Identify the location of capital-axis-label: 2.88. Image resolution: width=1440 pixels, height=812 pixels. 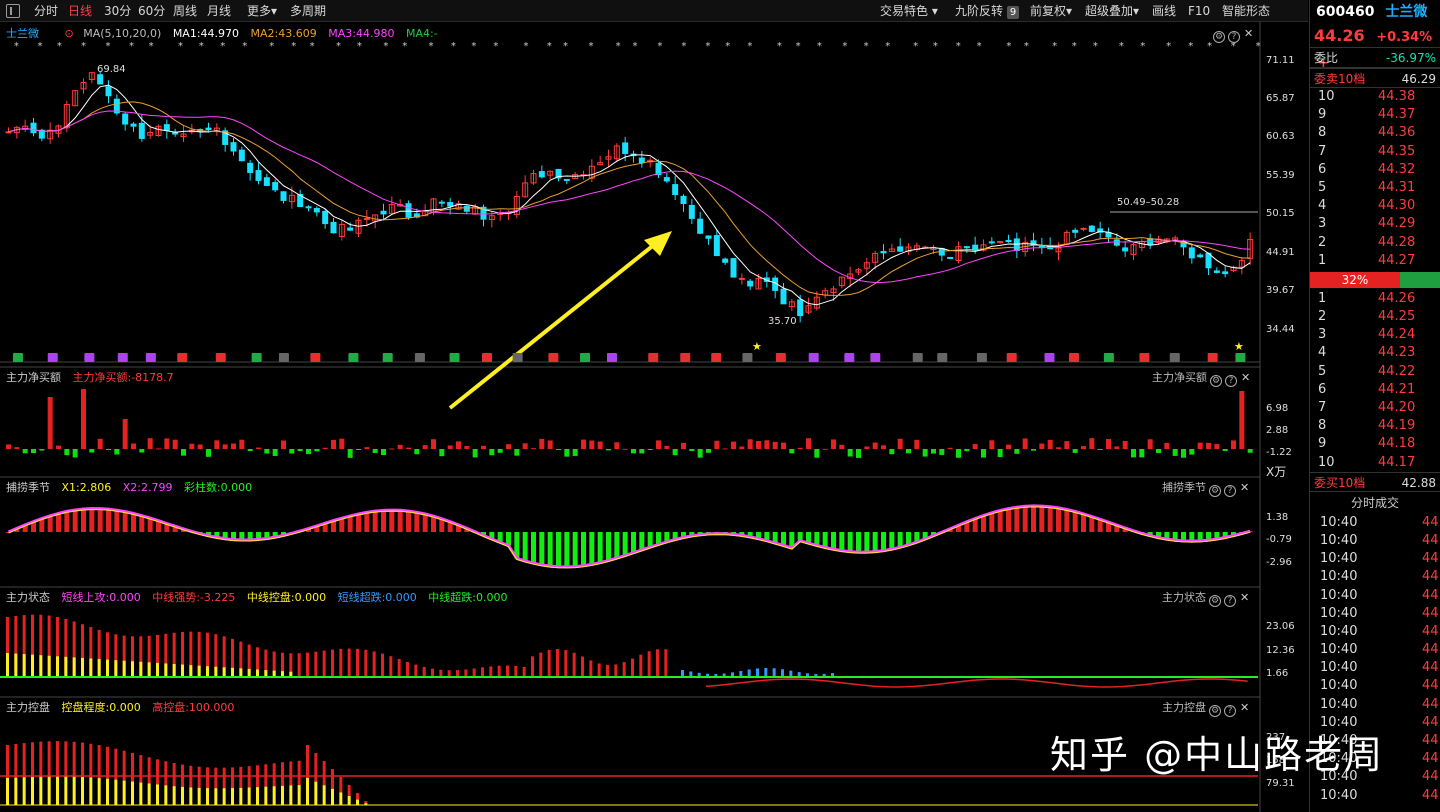
(1277, 430).